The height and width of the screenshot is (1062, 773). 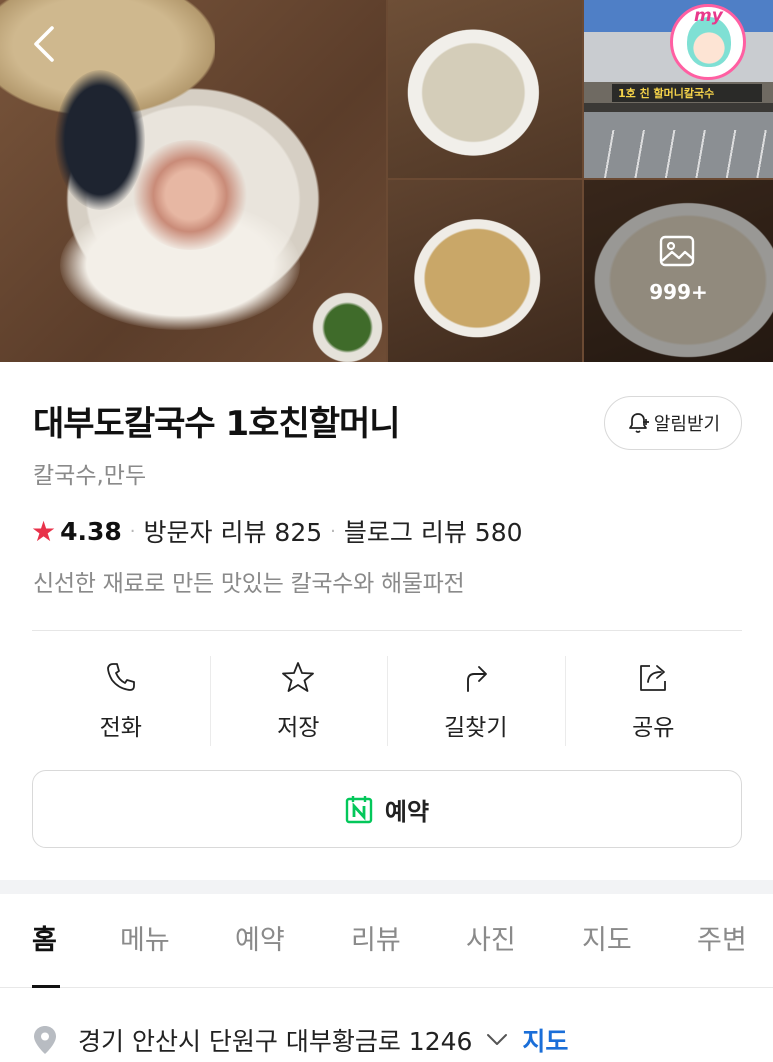 I want to click on active-tab-indicator, so click(x=46, y=986).